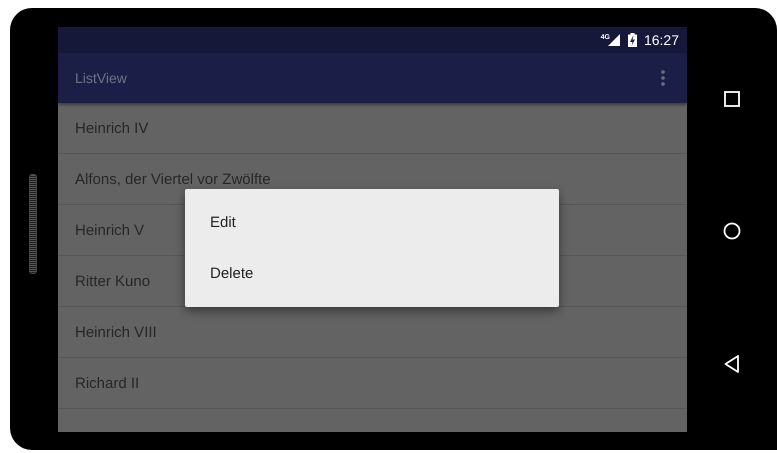  What do you see at coordinates (632, 40) in the screenshot?
I see `battery-charging-icon` at bounding box center [632, 40].